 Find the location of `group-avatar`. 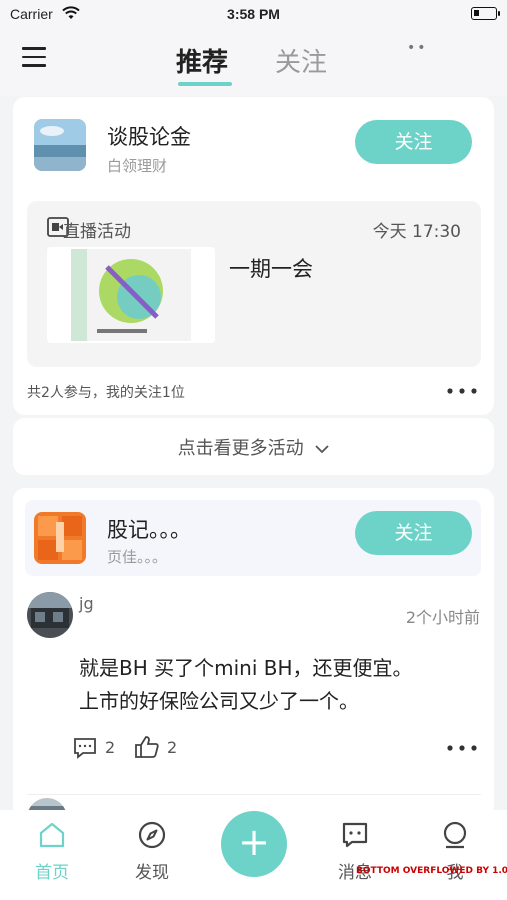

group-avatar is located at coordinates (60, 538).